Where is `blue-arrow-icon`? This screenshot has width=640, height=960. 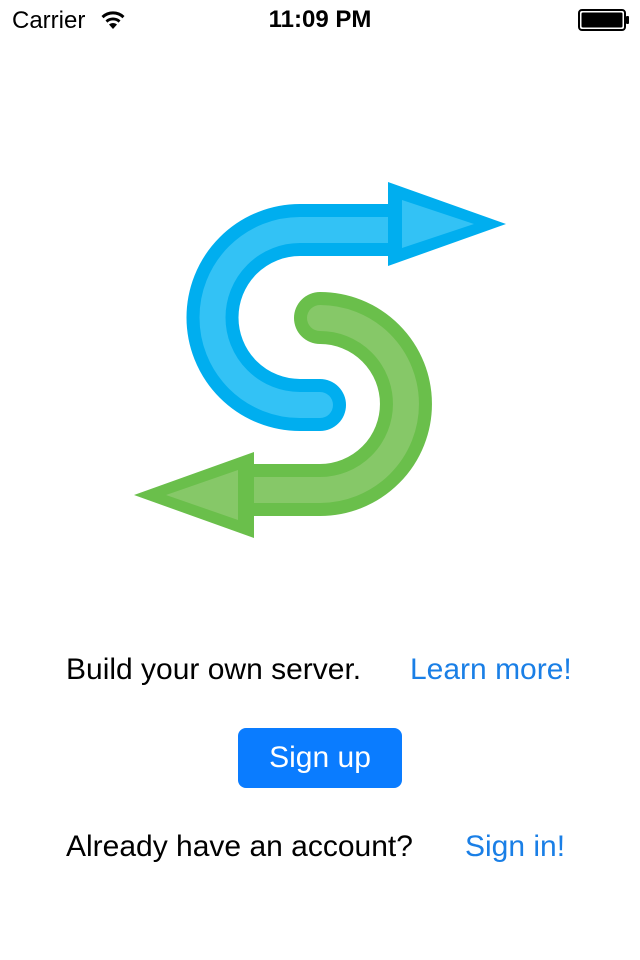
blue-arrow-icon is located at coordinates (346, 306).